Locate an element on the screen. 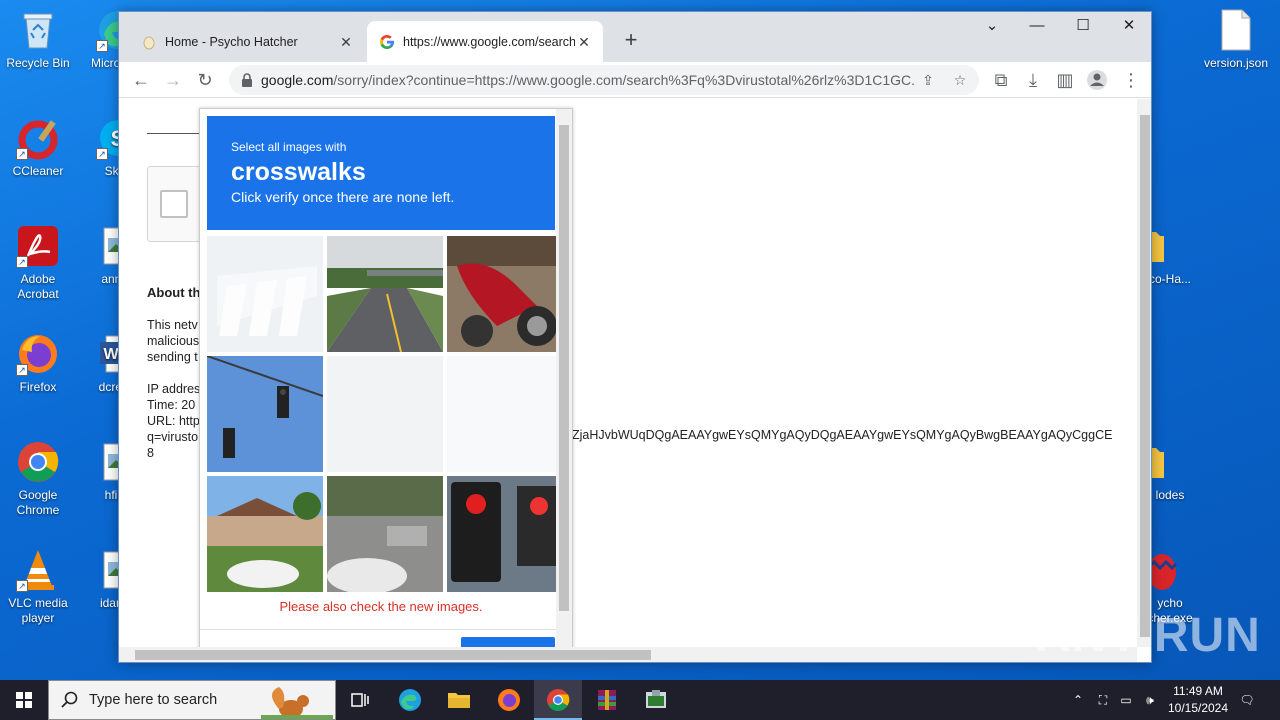 This screenshot has height=720, width=1280. recycle-bin-icon is located at coordinates (38, 30).